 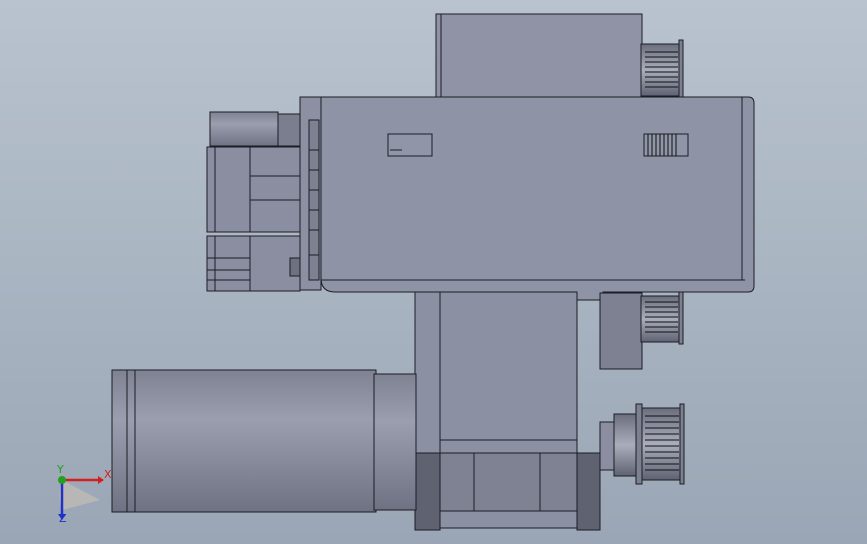 I want to click on triad-x-label: X, so click(x=108, y=474).